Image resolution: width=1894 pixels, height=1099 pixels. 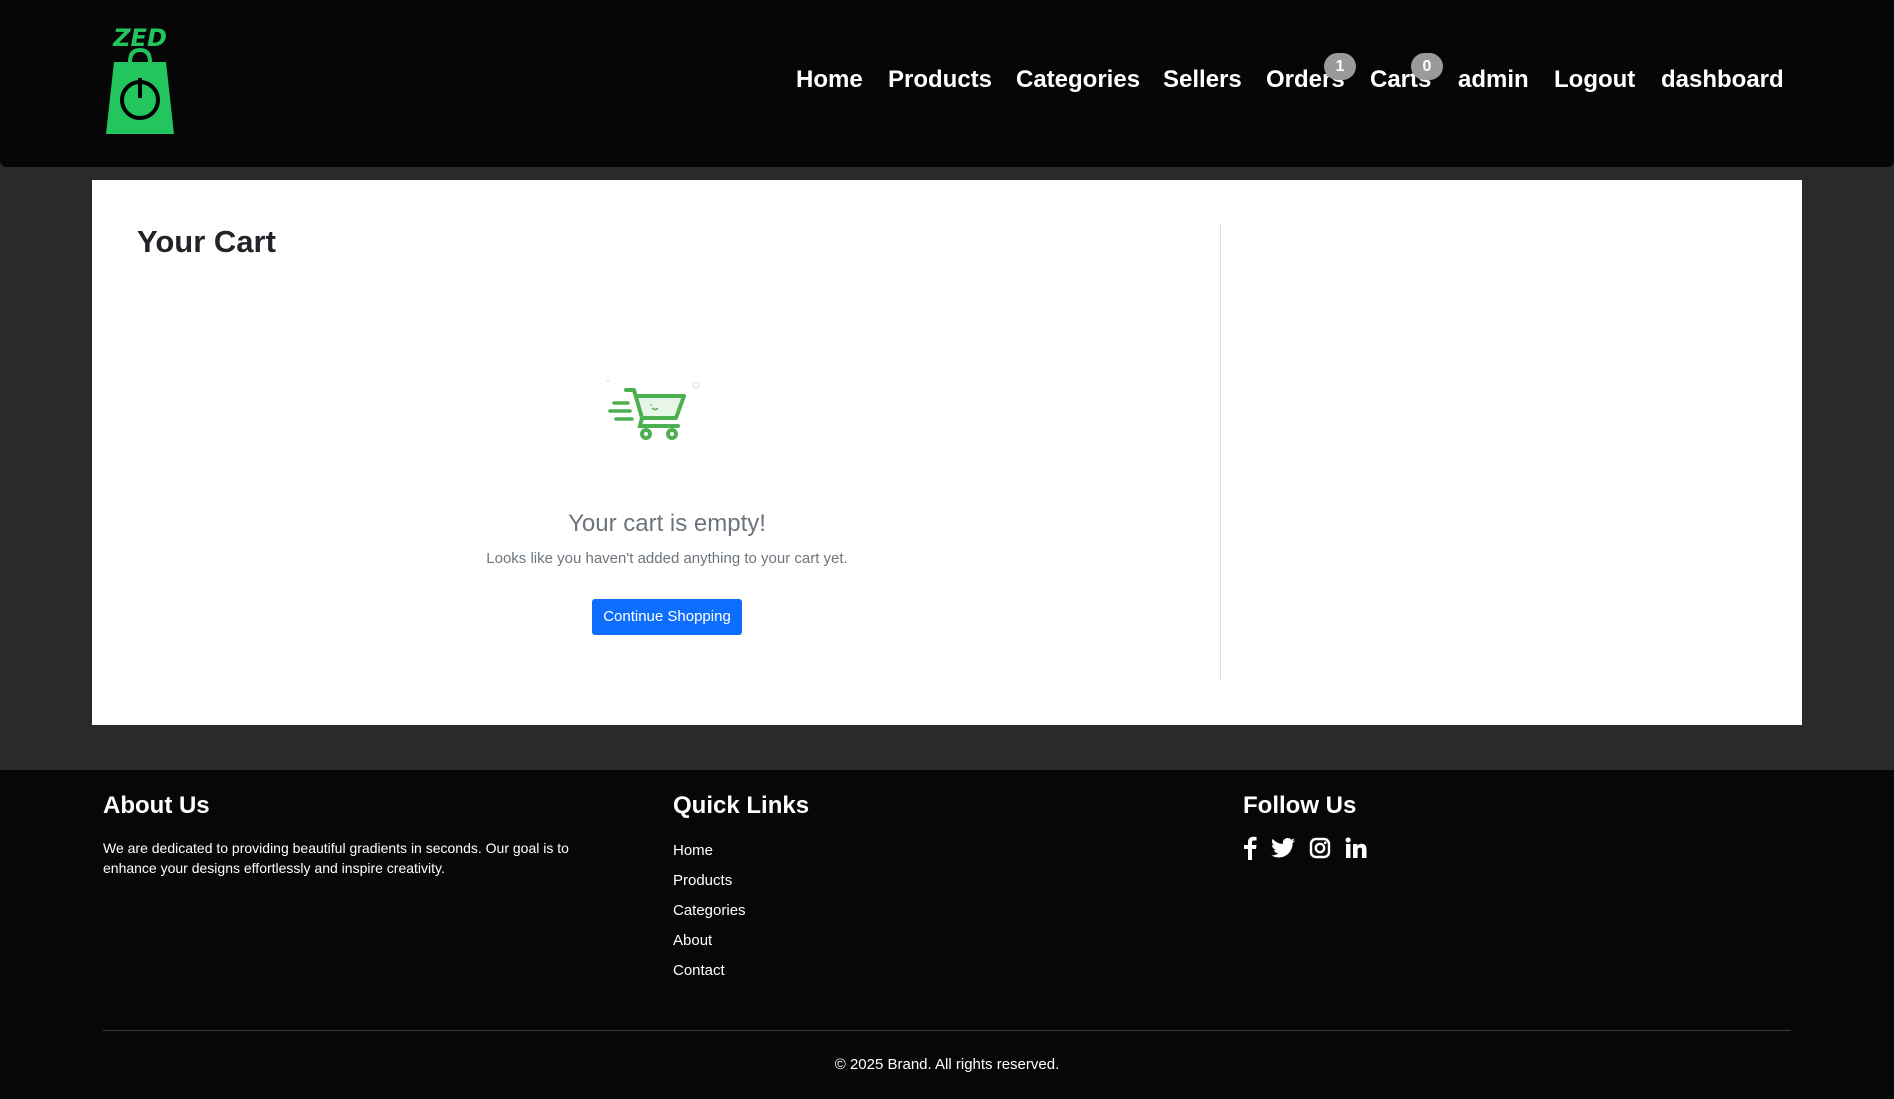 I want to click on page-title: Your Cart, so click(x=206, y=241).